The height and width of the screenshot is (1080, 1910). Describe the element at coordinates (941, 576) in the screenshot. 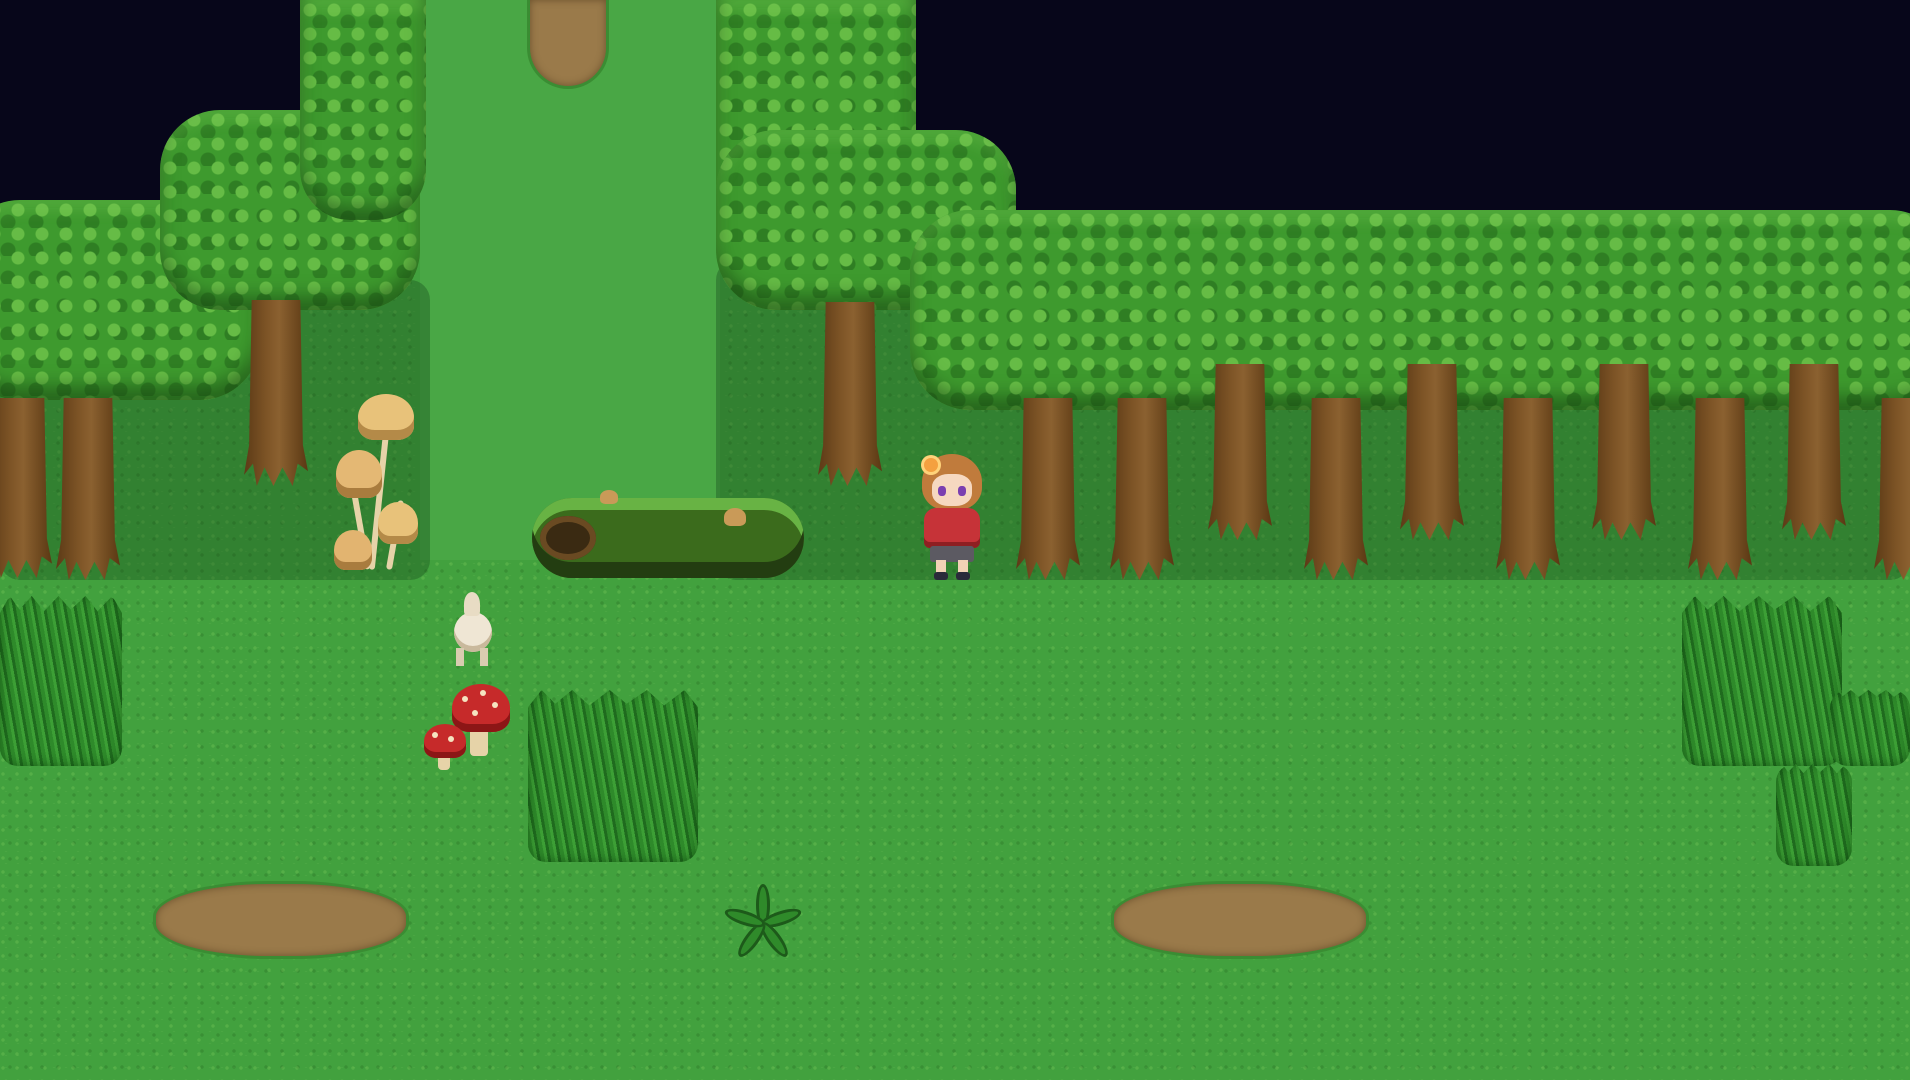

I see `player-shoe-left` at that location.